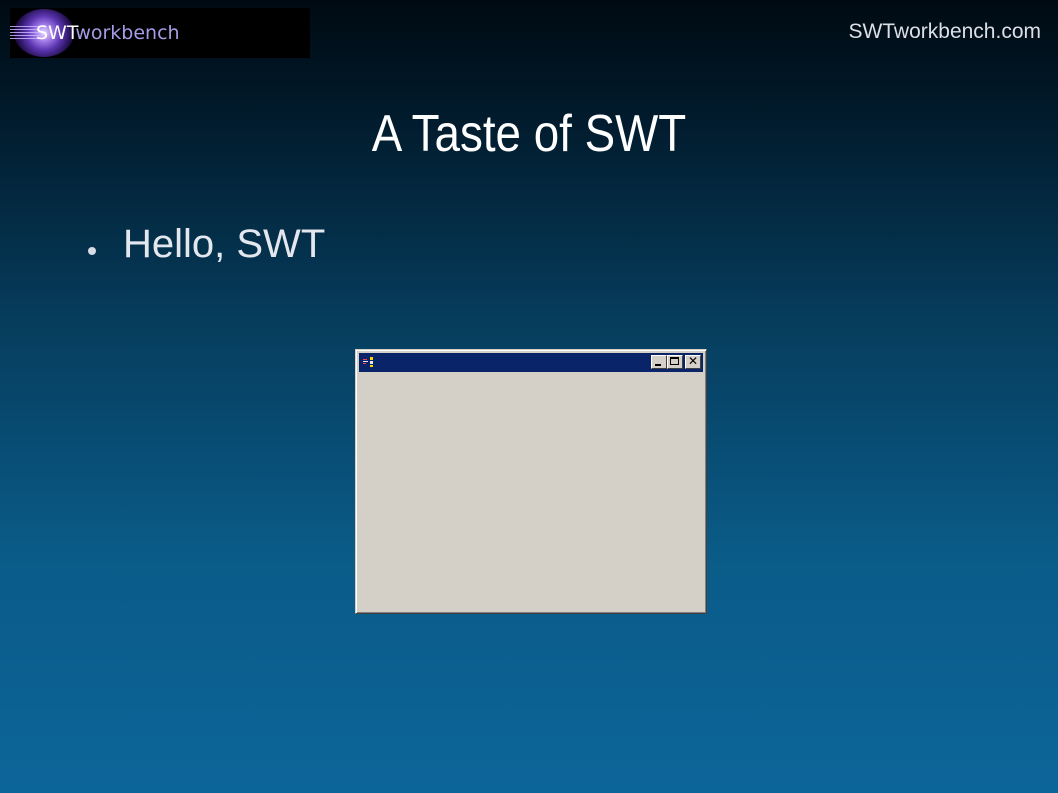 This screenshot has height=793, width=1058. I want to click on minimize-button, so click(659, 362).